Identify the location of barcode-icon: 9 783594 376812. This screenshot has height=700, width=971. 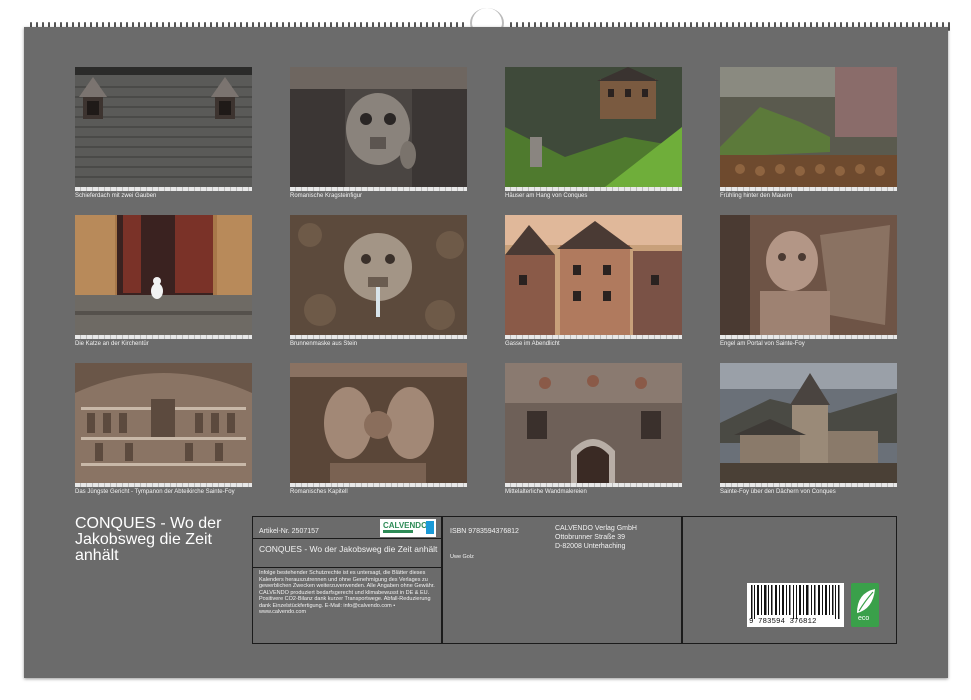
(795, 605).